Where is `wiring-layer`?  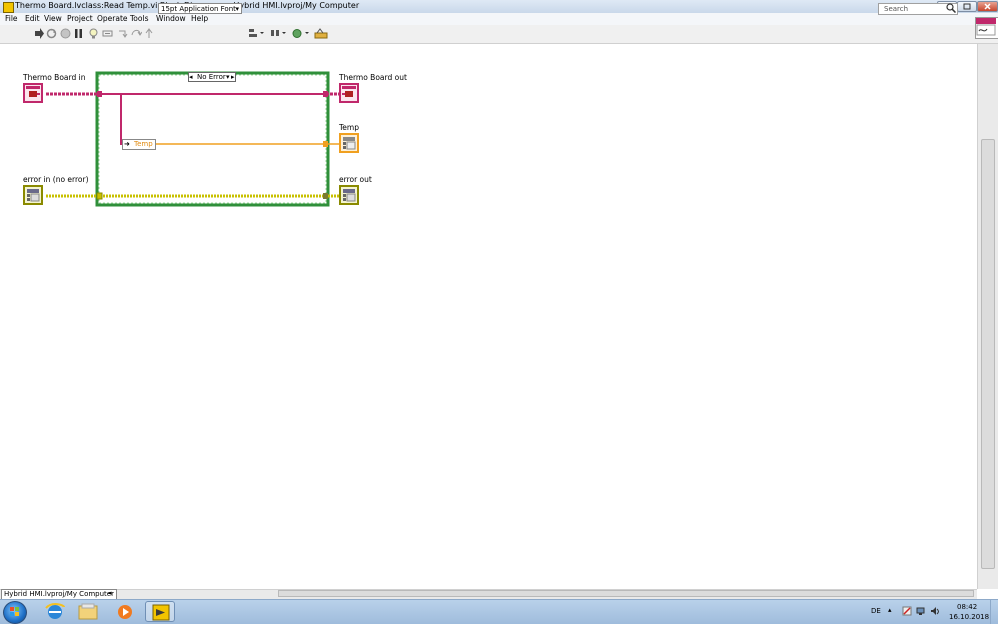 wiring-layer is located at coordinates (193, 139).